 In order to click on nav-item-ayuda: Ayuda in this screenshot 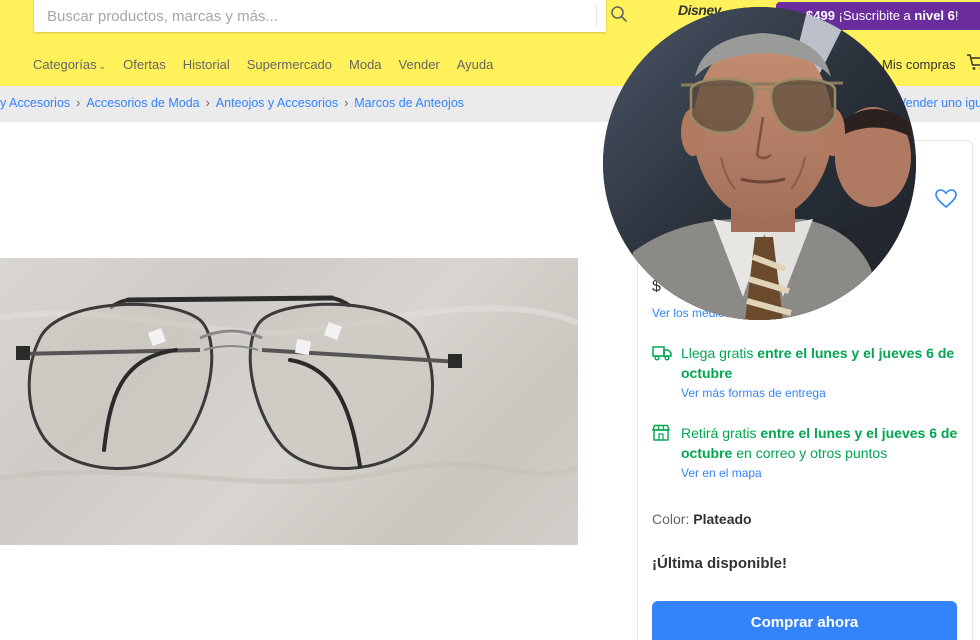, I will do `click(475, 64)`.